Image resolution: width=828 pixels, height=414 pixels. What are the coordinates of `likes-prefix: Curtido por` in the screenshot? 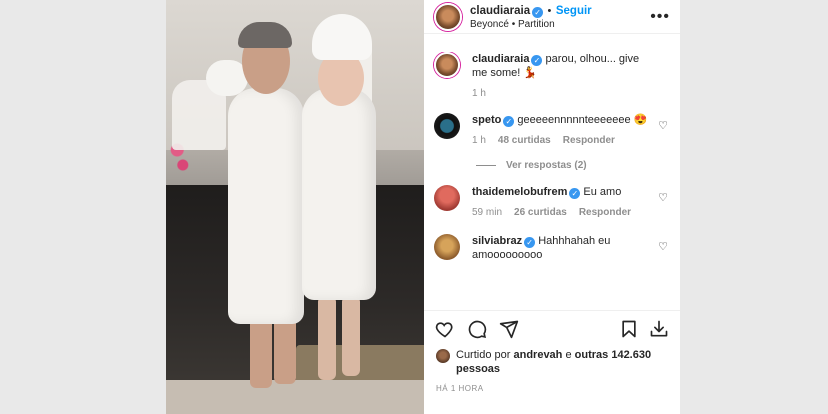 It's located at (483, 355).